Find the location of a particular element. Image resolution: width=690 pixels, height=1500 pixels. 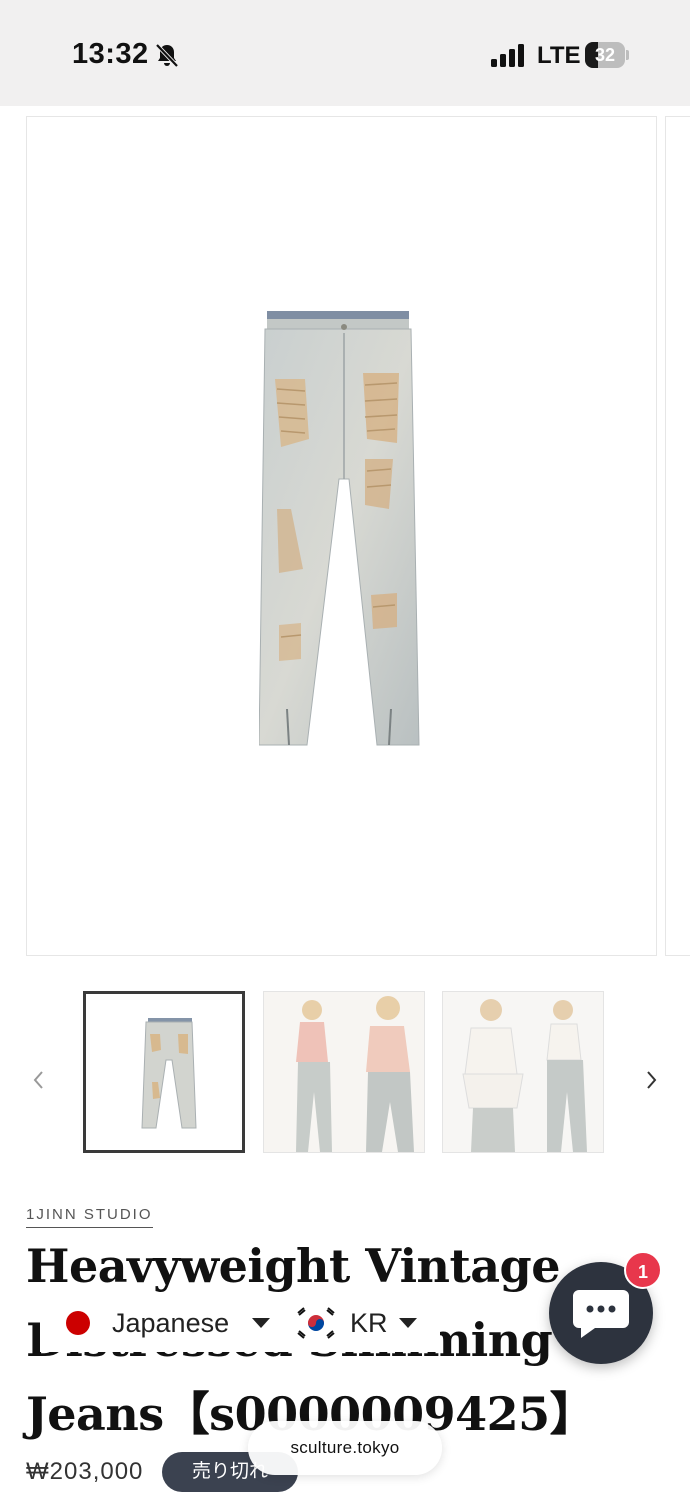

locale-switcher: Japanese KR is located at coordinates (240, 1324).